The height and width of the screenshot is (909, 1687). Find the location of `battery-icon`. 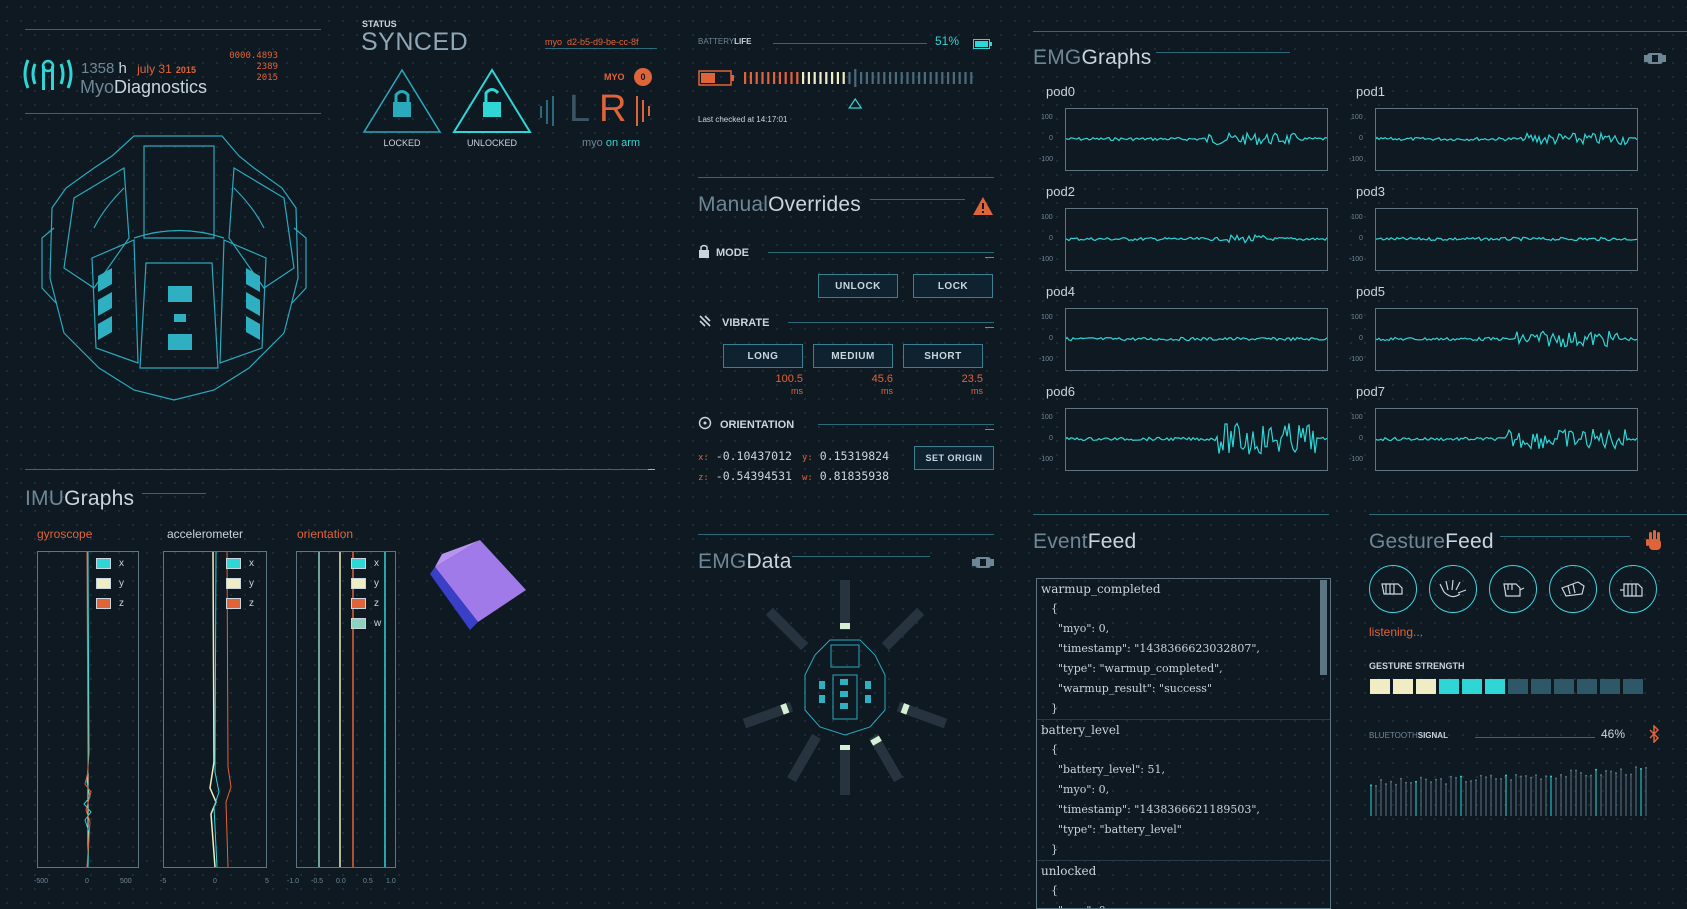

battery-icon is located at coordinates (983, 42).